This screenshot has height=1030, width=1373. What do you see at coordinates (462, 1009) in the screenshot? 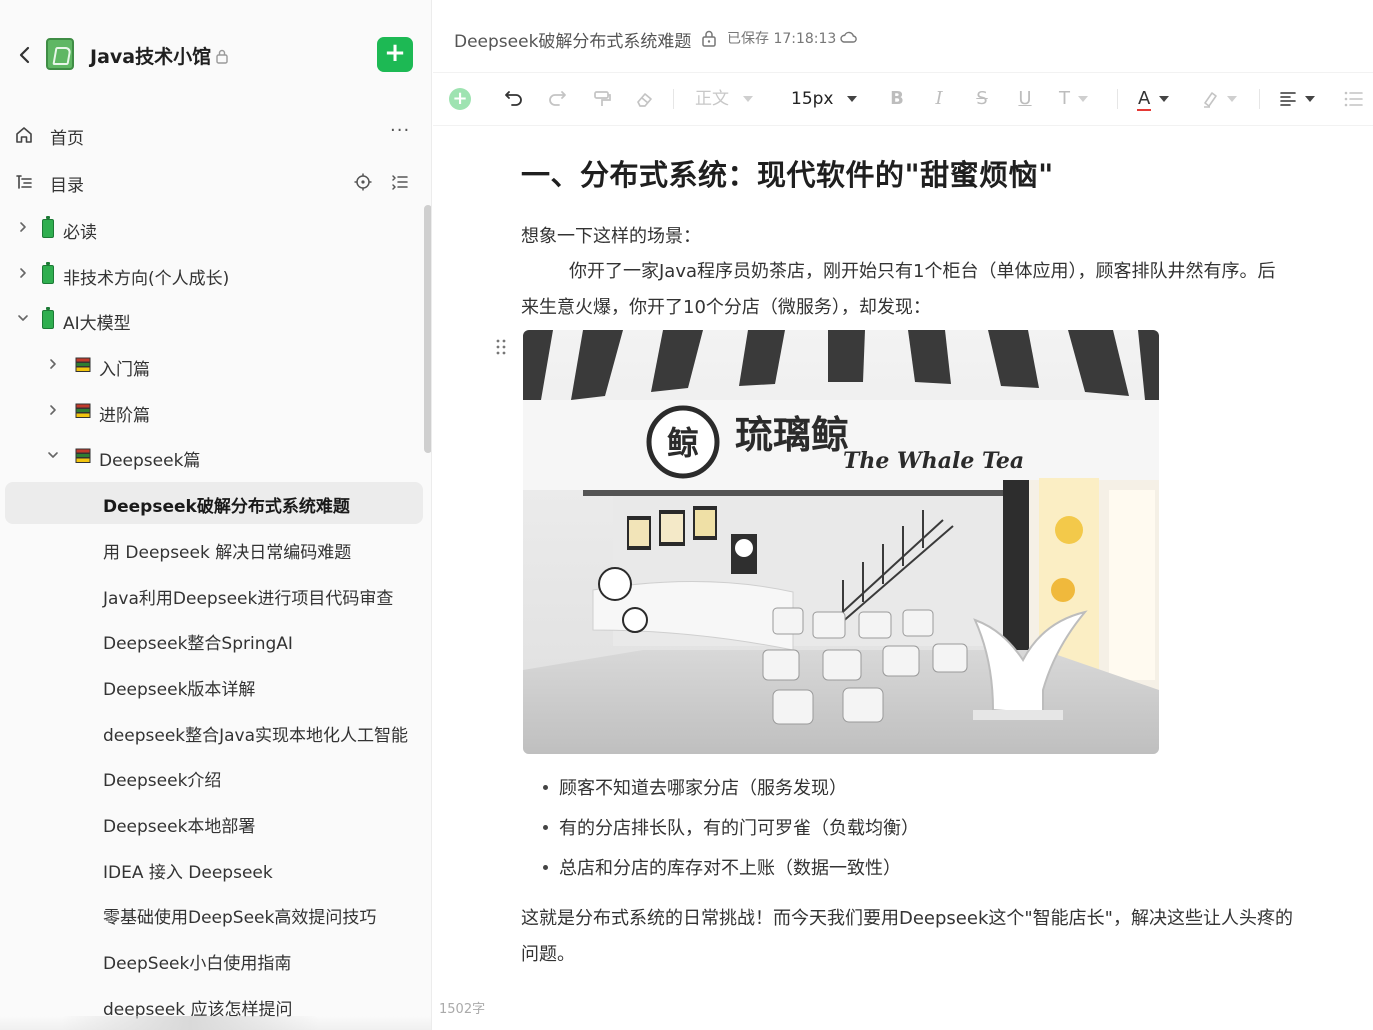
I see `word-count: 1502字` at bounding box center [462, 1009].